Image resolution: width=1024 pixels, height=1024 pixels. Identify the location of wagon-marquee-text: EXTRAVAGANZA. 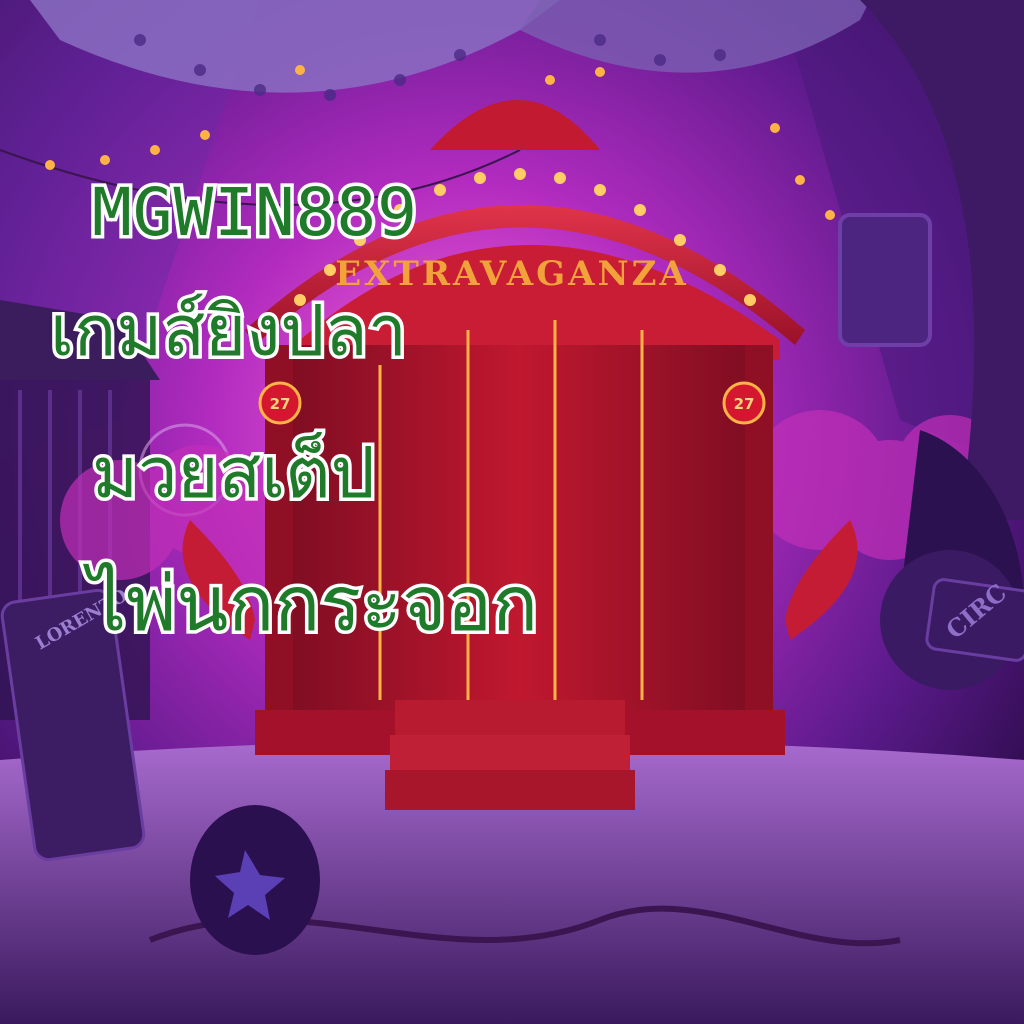
(512, 274).